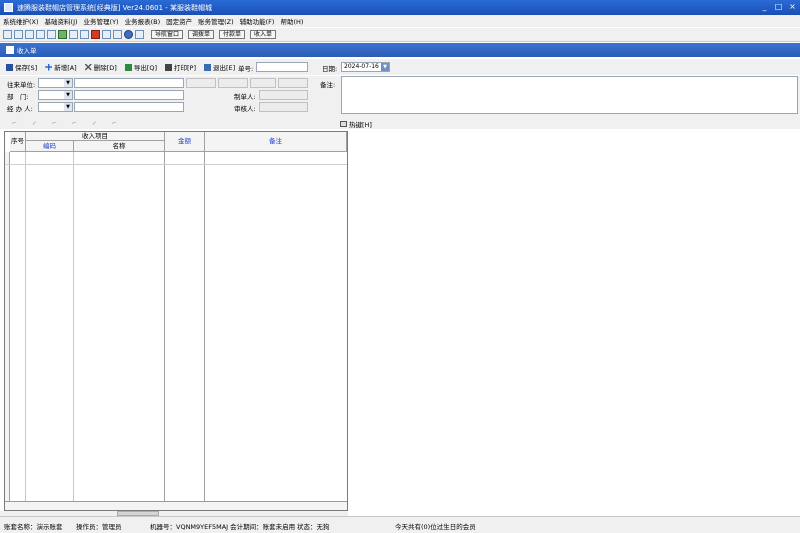  I want to click on dept-select: ▼, so click(55, 95).